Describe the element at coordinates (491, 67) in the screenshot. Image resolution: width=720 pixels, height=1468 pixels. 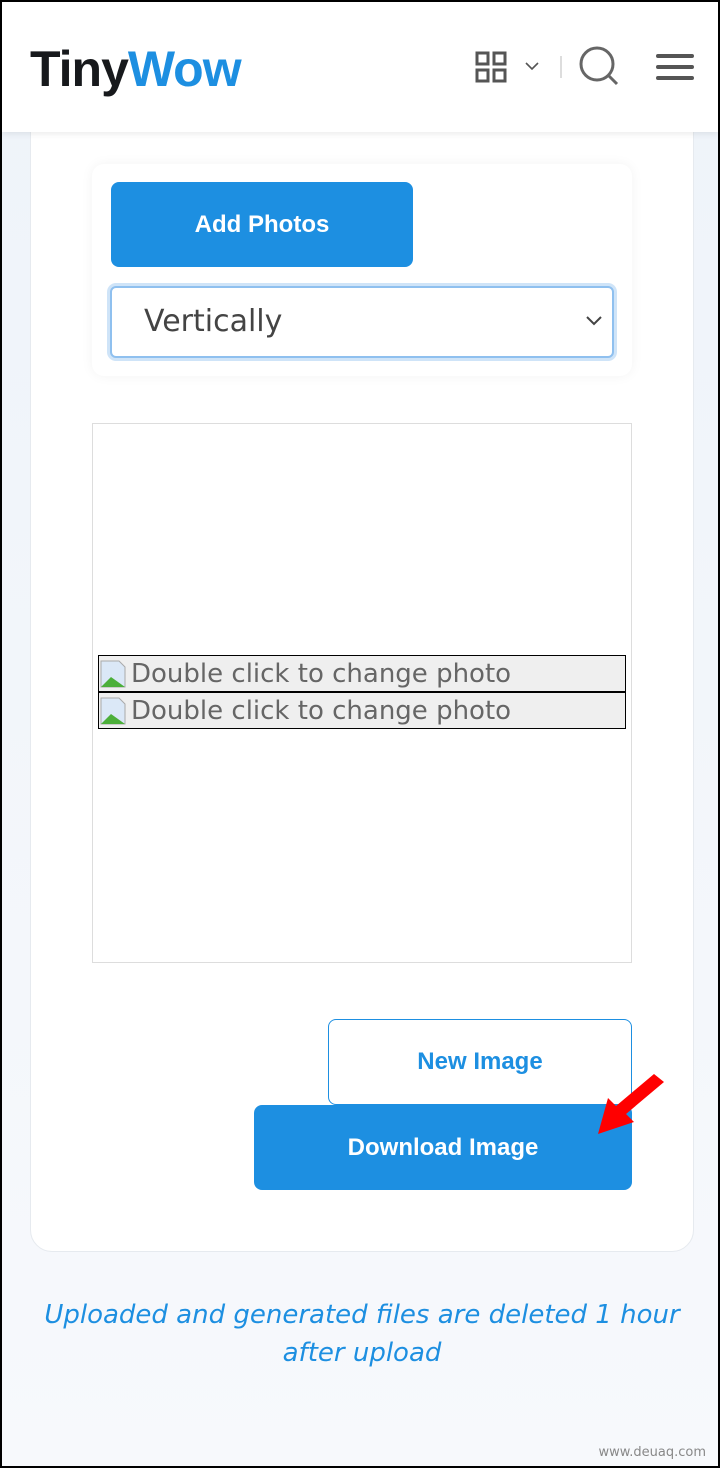
I see `grid-icon` at that location.